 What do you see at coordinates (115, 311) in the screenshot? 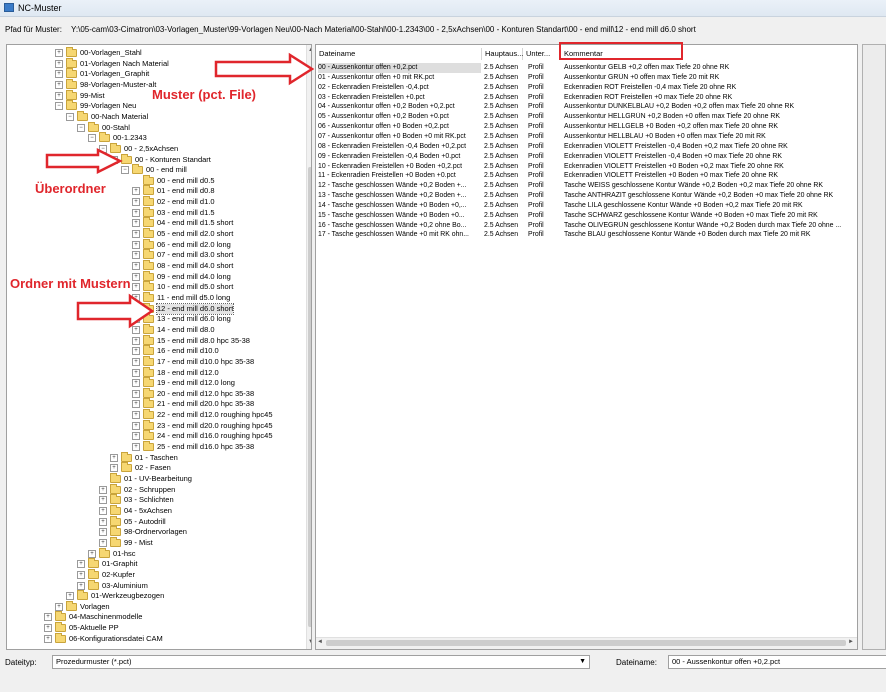
I see `arrow-ordner` at bounding box center [115, 311].